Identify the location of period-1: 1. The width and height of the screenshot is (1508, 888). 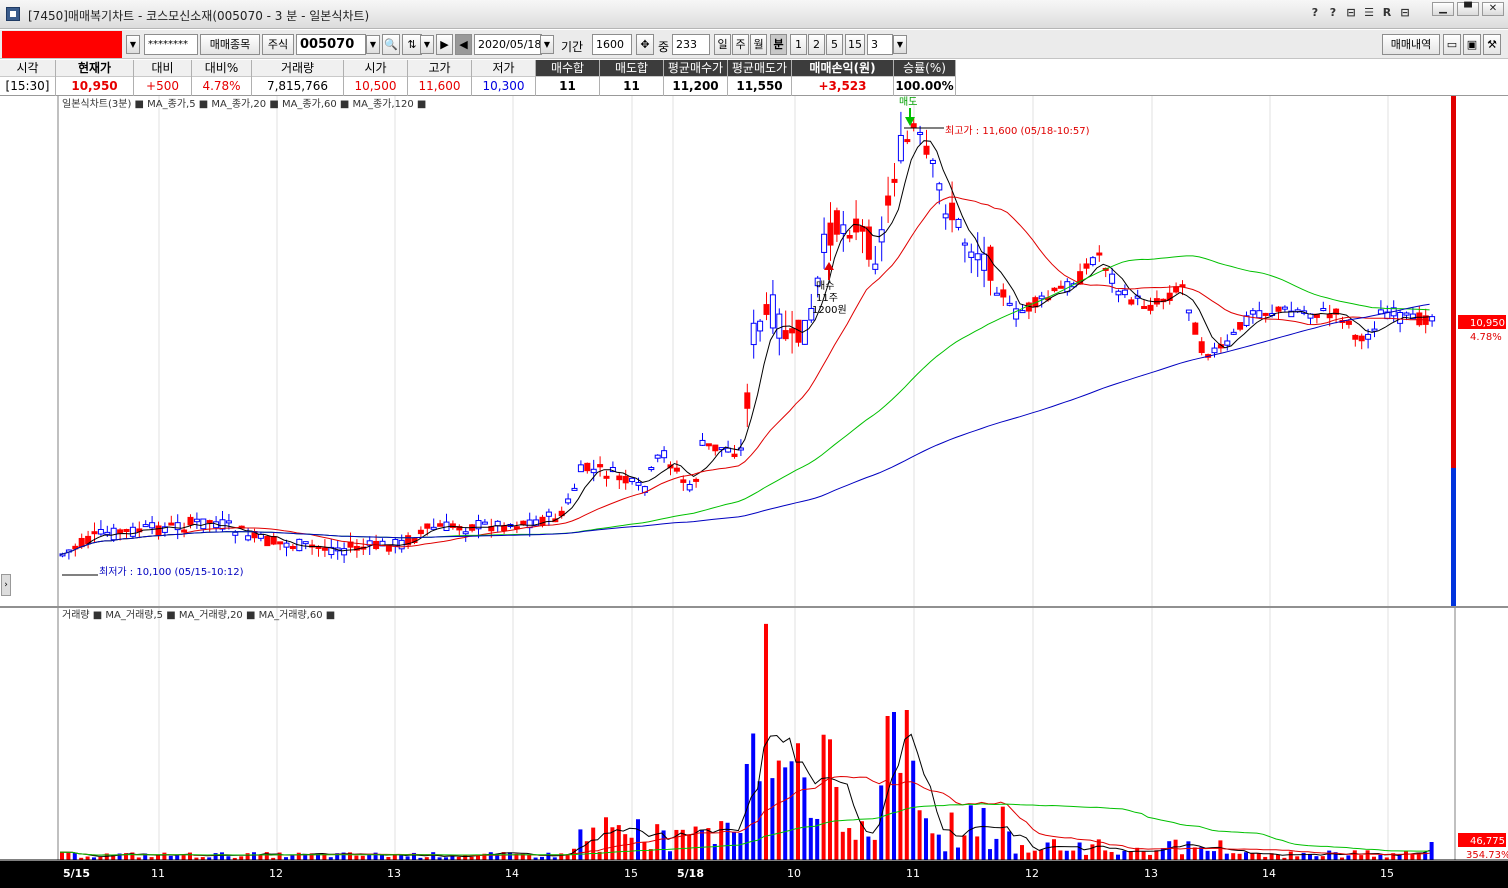
(798, 44).